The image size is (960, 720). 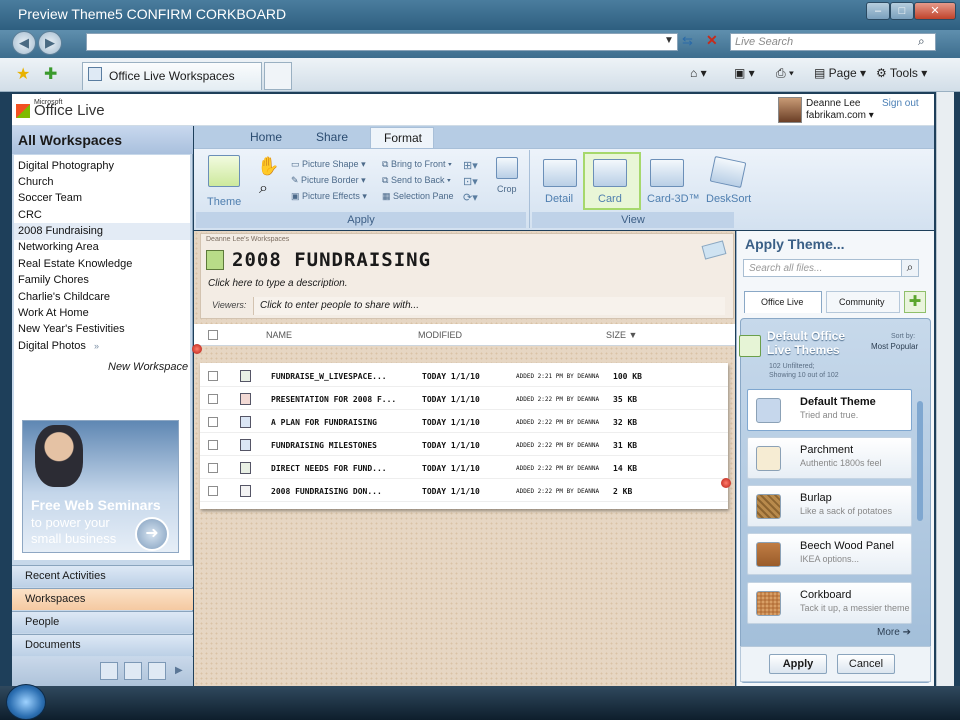 I want to click on add-icon: ✚, so click(x=915, y=302).